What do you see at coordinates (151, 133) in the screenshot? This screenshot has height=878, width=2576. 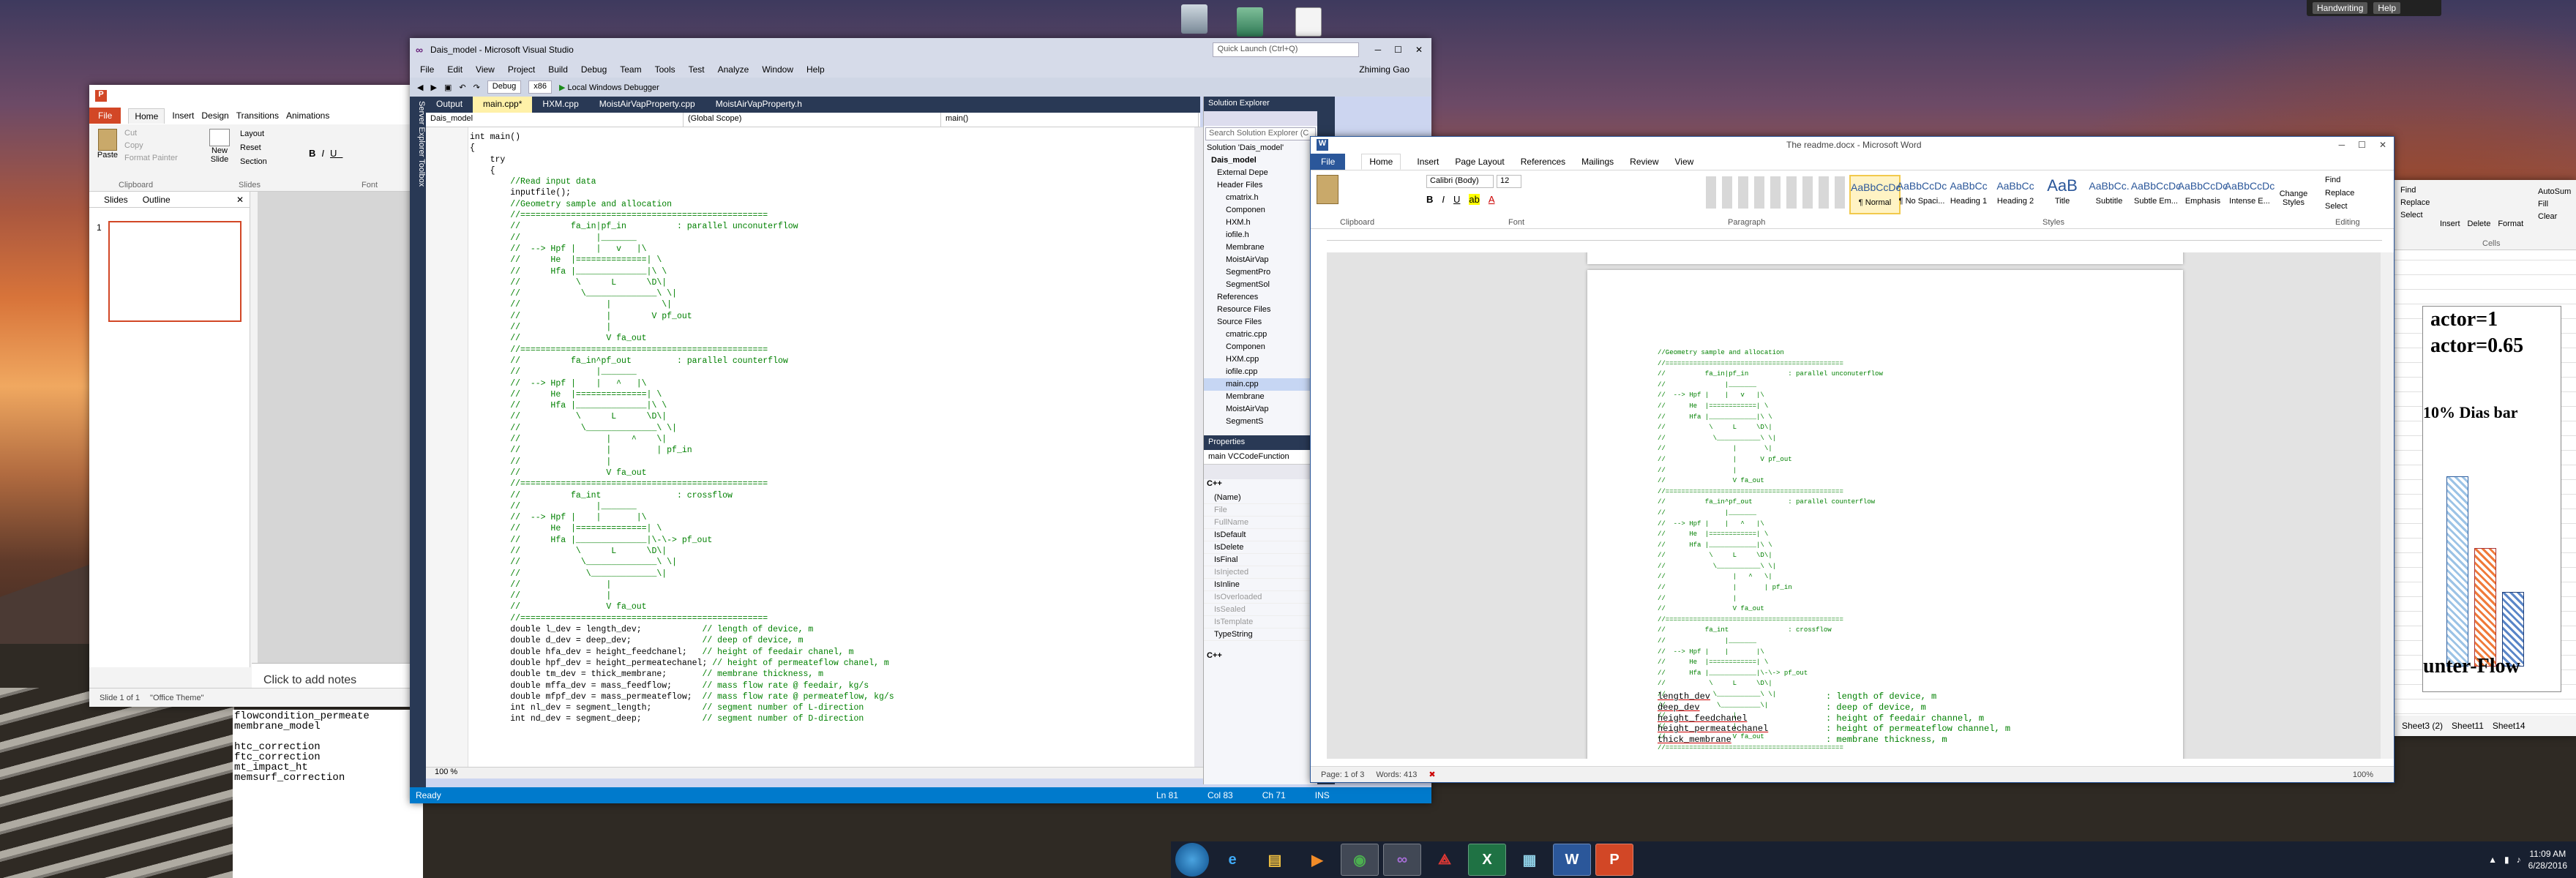 I see `ppt-cut-button: Cut` at bounding box center [151, 133].